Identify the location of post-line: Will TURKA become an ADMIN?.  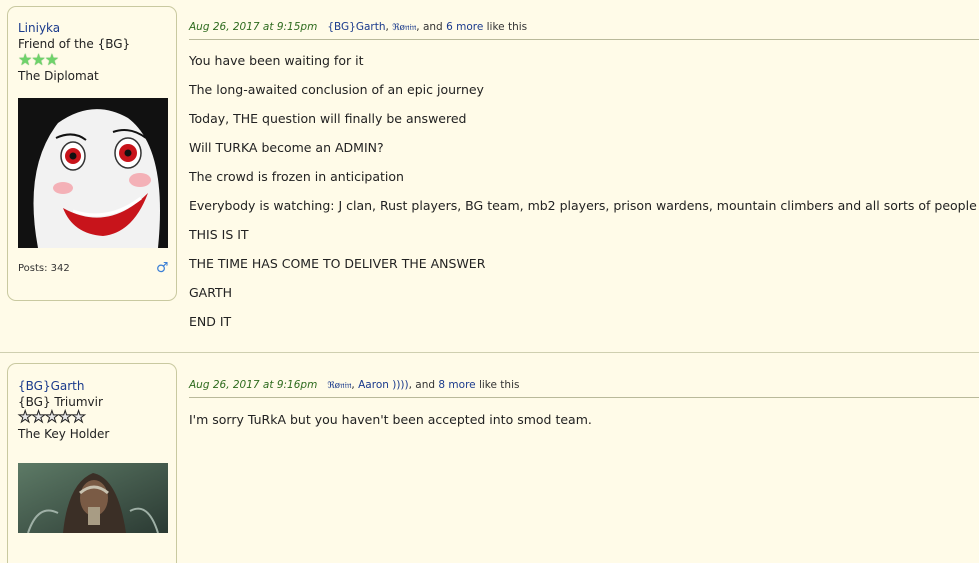
(286, 147).